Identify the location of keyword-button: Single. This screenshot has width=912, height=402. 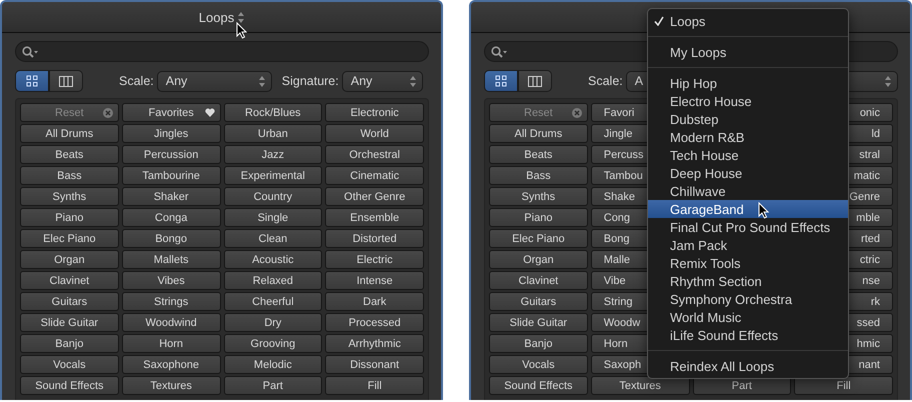
(273, 217).